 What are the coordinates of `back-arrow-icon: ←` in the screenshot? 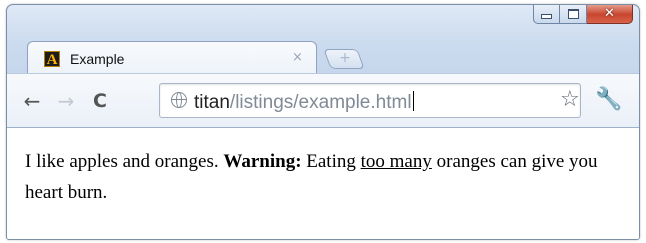 It's located at (32, 101).